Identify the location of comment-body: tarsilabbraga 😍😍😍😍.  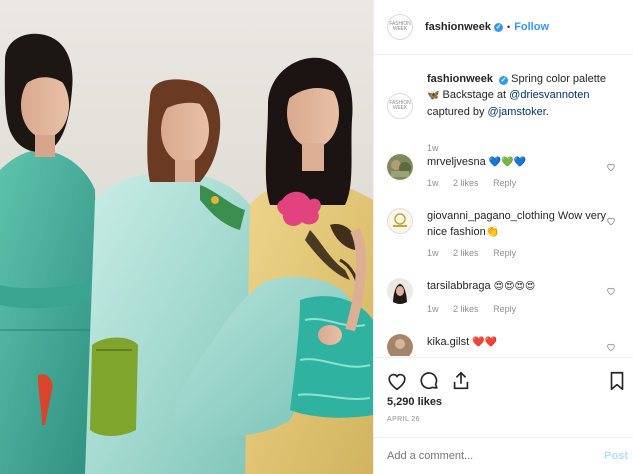
(517, 286).